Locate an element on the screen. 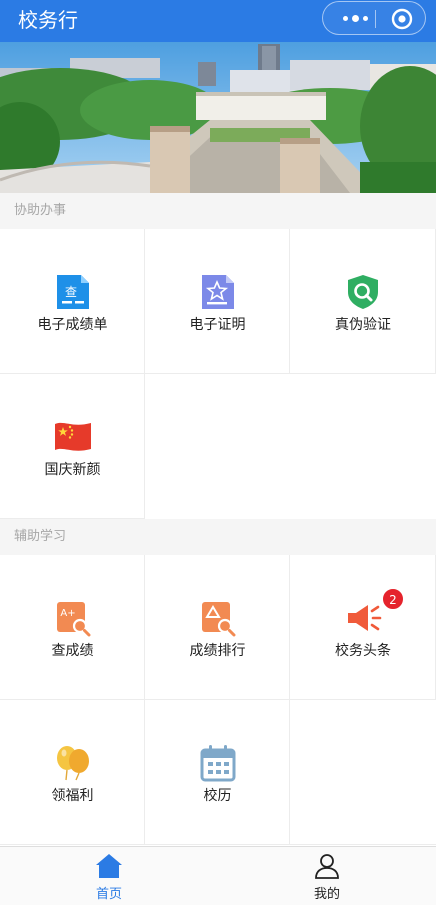  grid-item-label: 领福利 is located at coordinates (72, 796).